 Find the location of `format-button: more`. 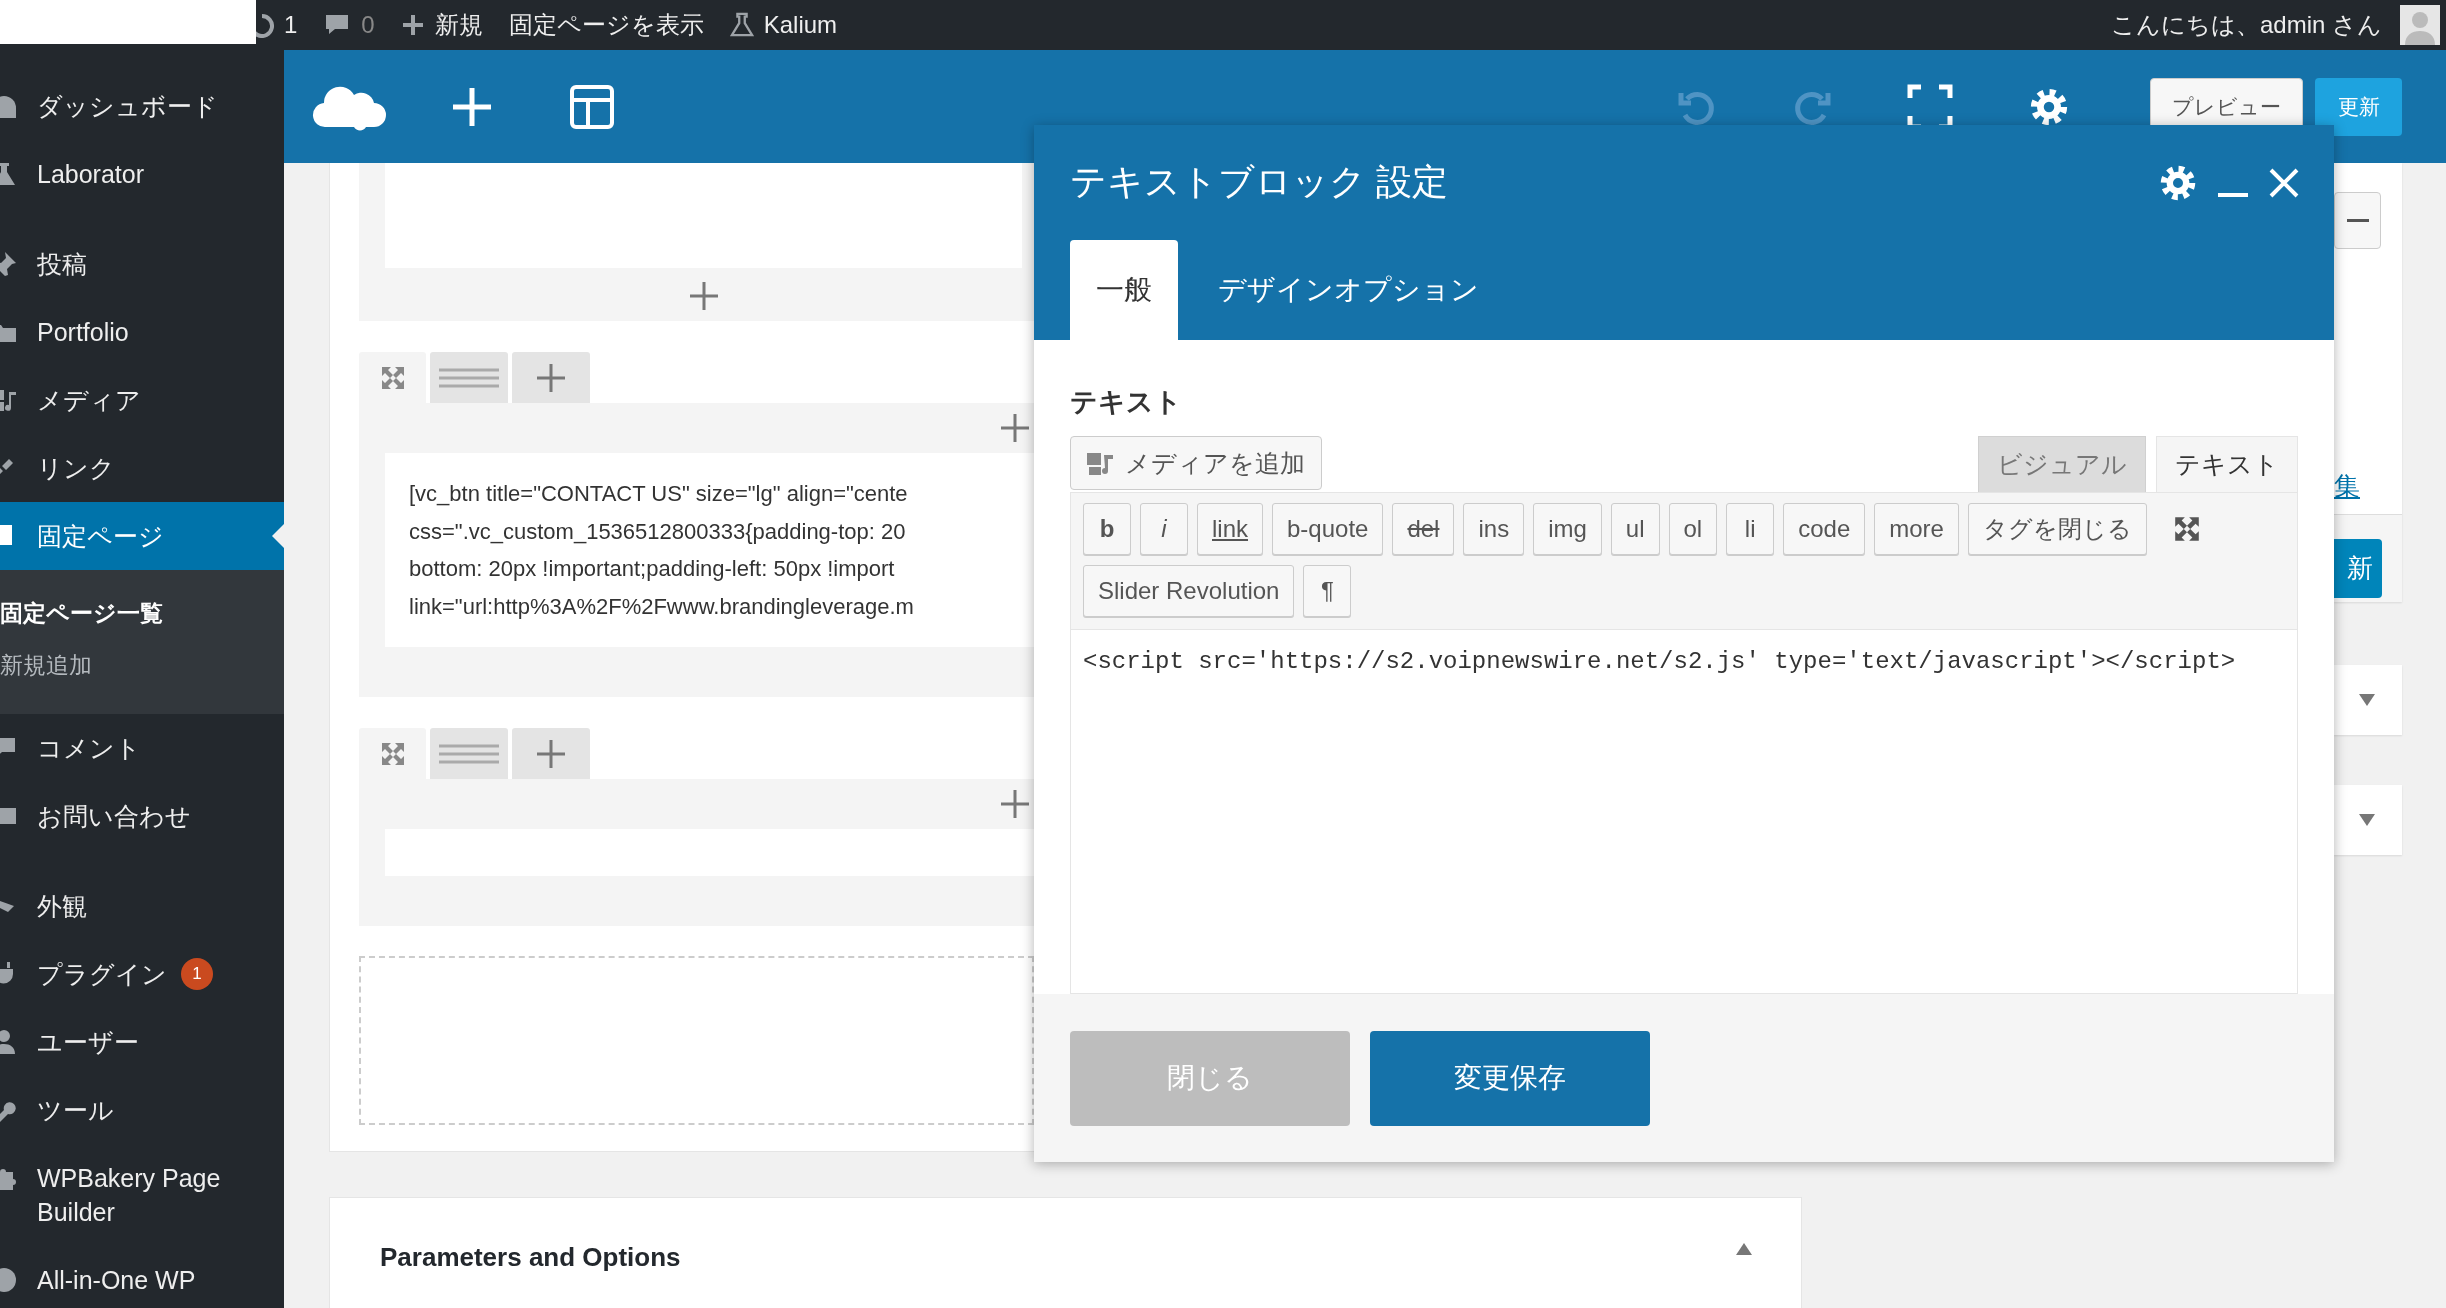

format-button: more is located at coordinates (1916, 529).